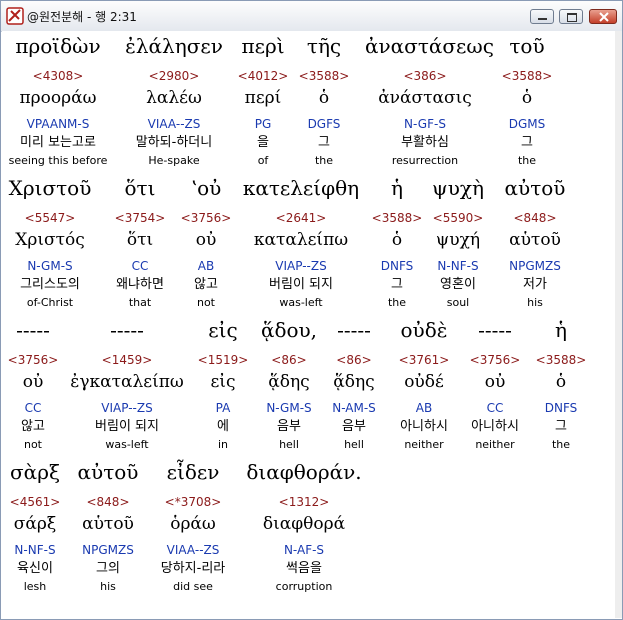 Image resolution: width=623 pixels, height=620 pixels. Describe the element at coordinates (311, 16) in the screenshot. I see `title-bar: @원전분해 - 행 2:31` at that location.